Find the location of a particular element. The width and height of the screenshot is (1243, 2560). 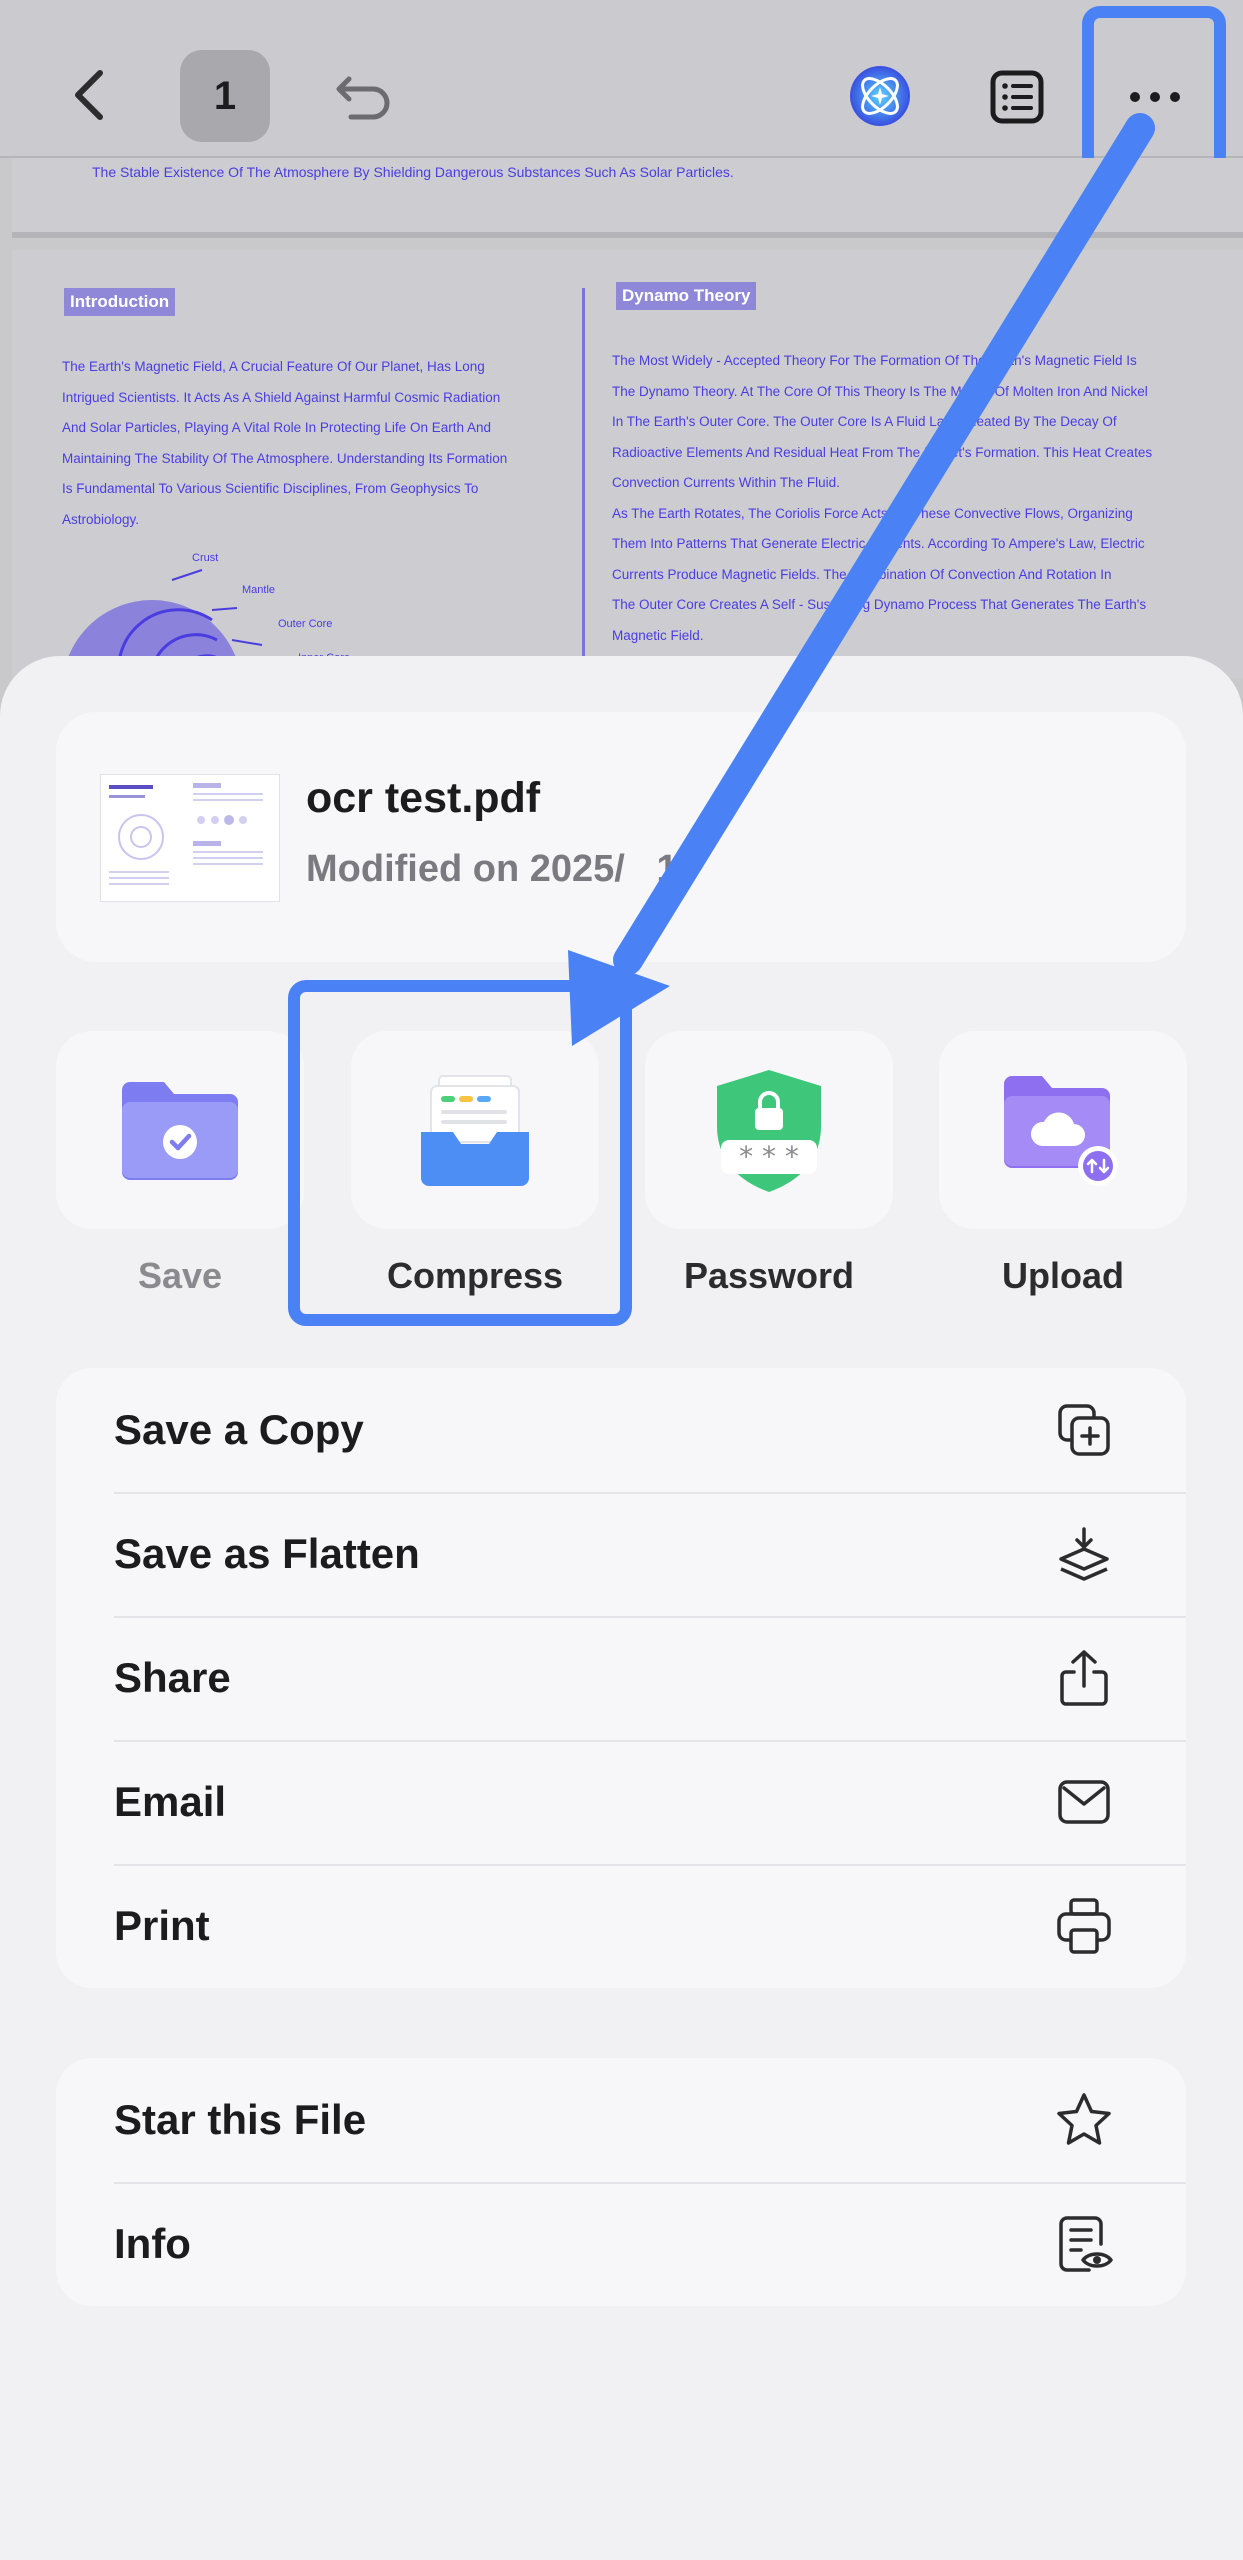

page-number: 1 is located at coordinates (225, 95).